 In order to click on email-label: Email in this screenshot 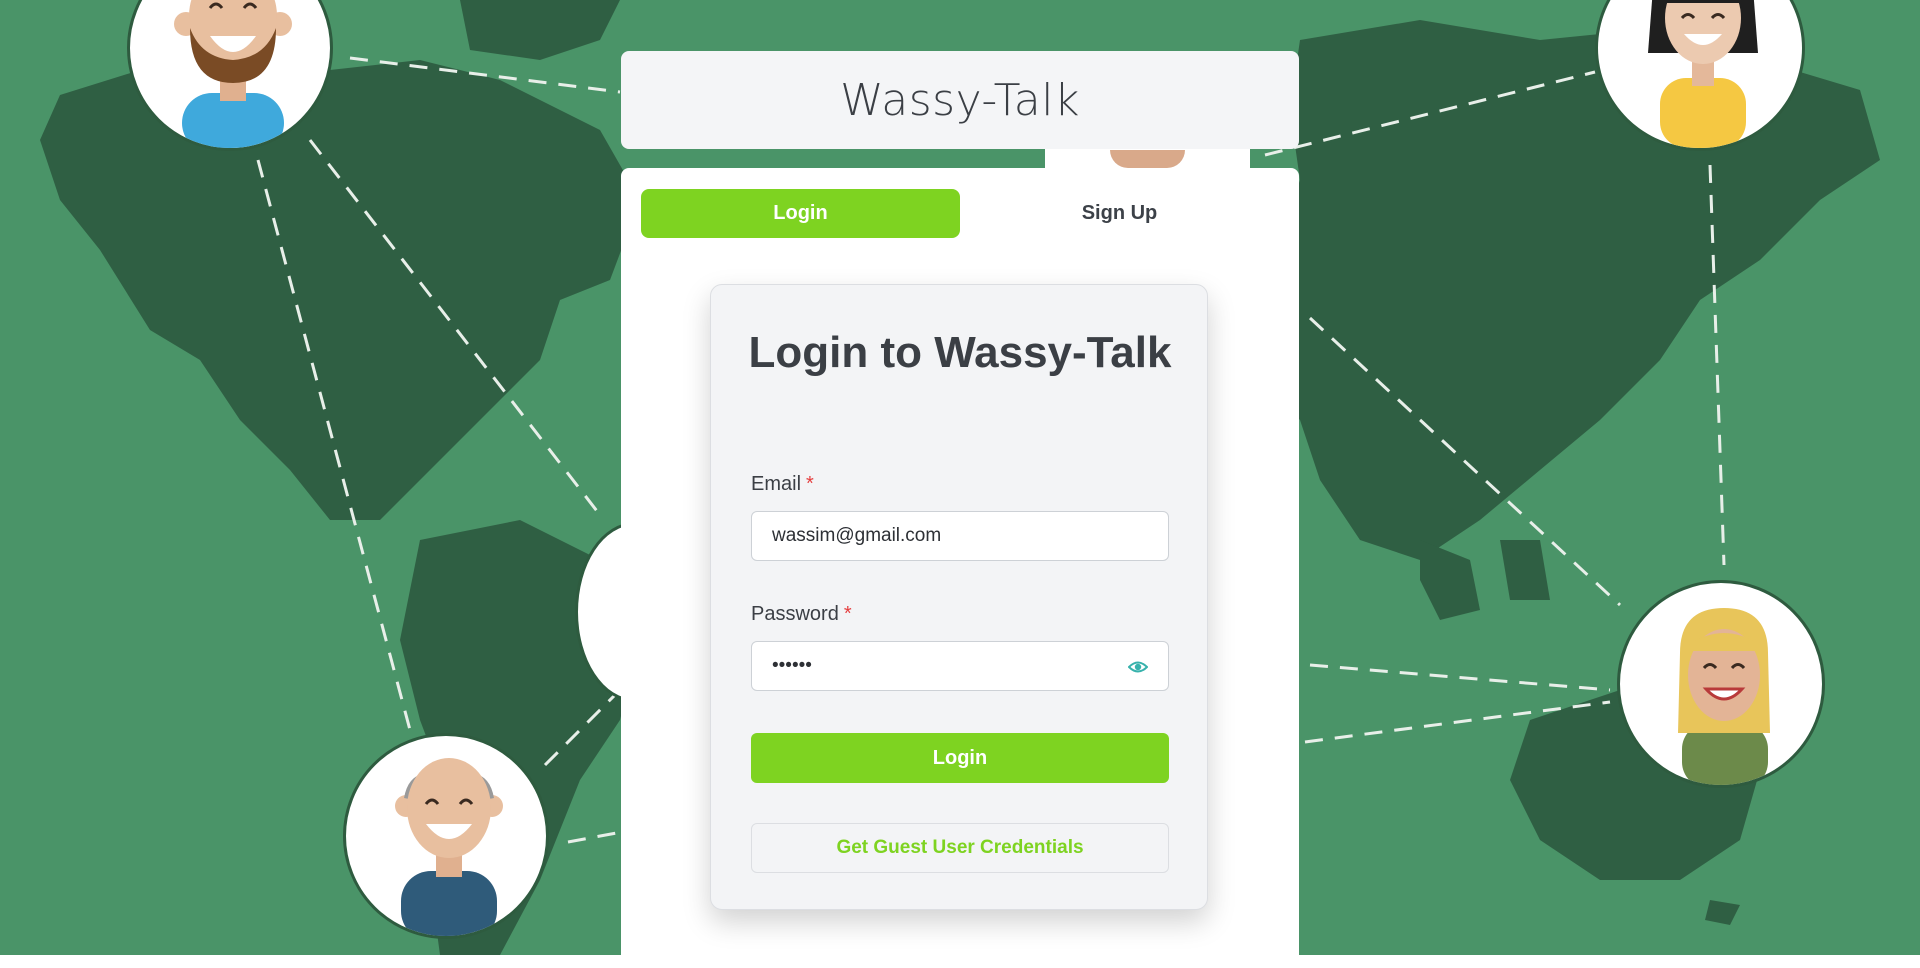, I will do `click(776, 484)`.